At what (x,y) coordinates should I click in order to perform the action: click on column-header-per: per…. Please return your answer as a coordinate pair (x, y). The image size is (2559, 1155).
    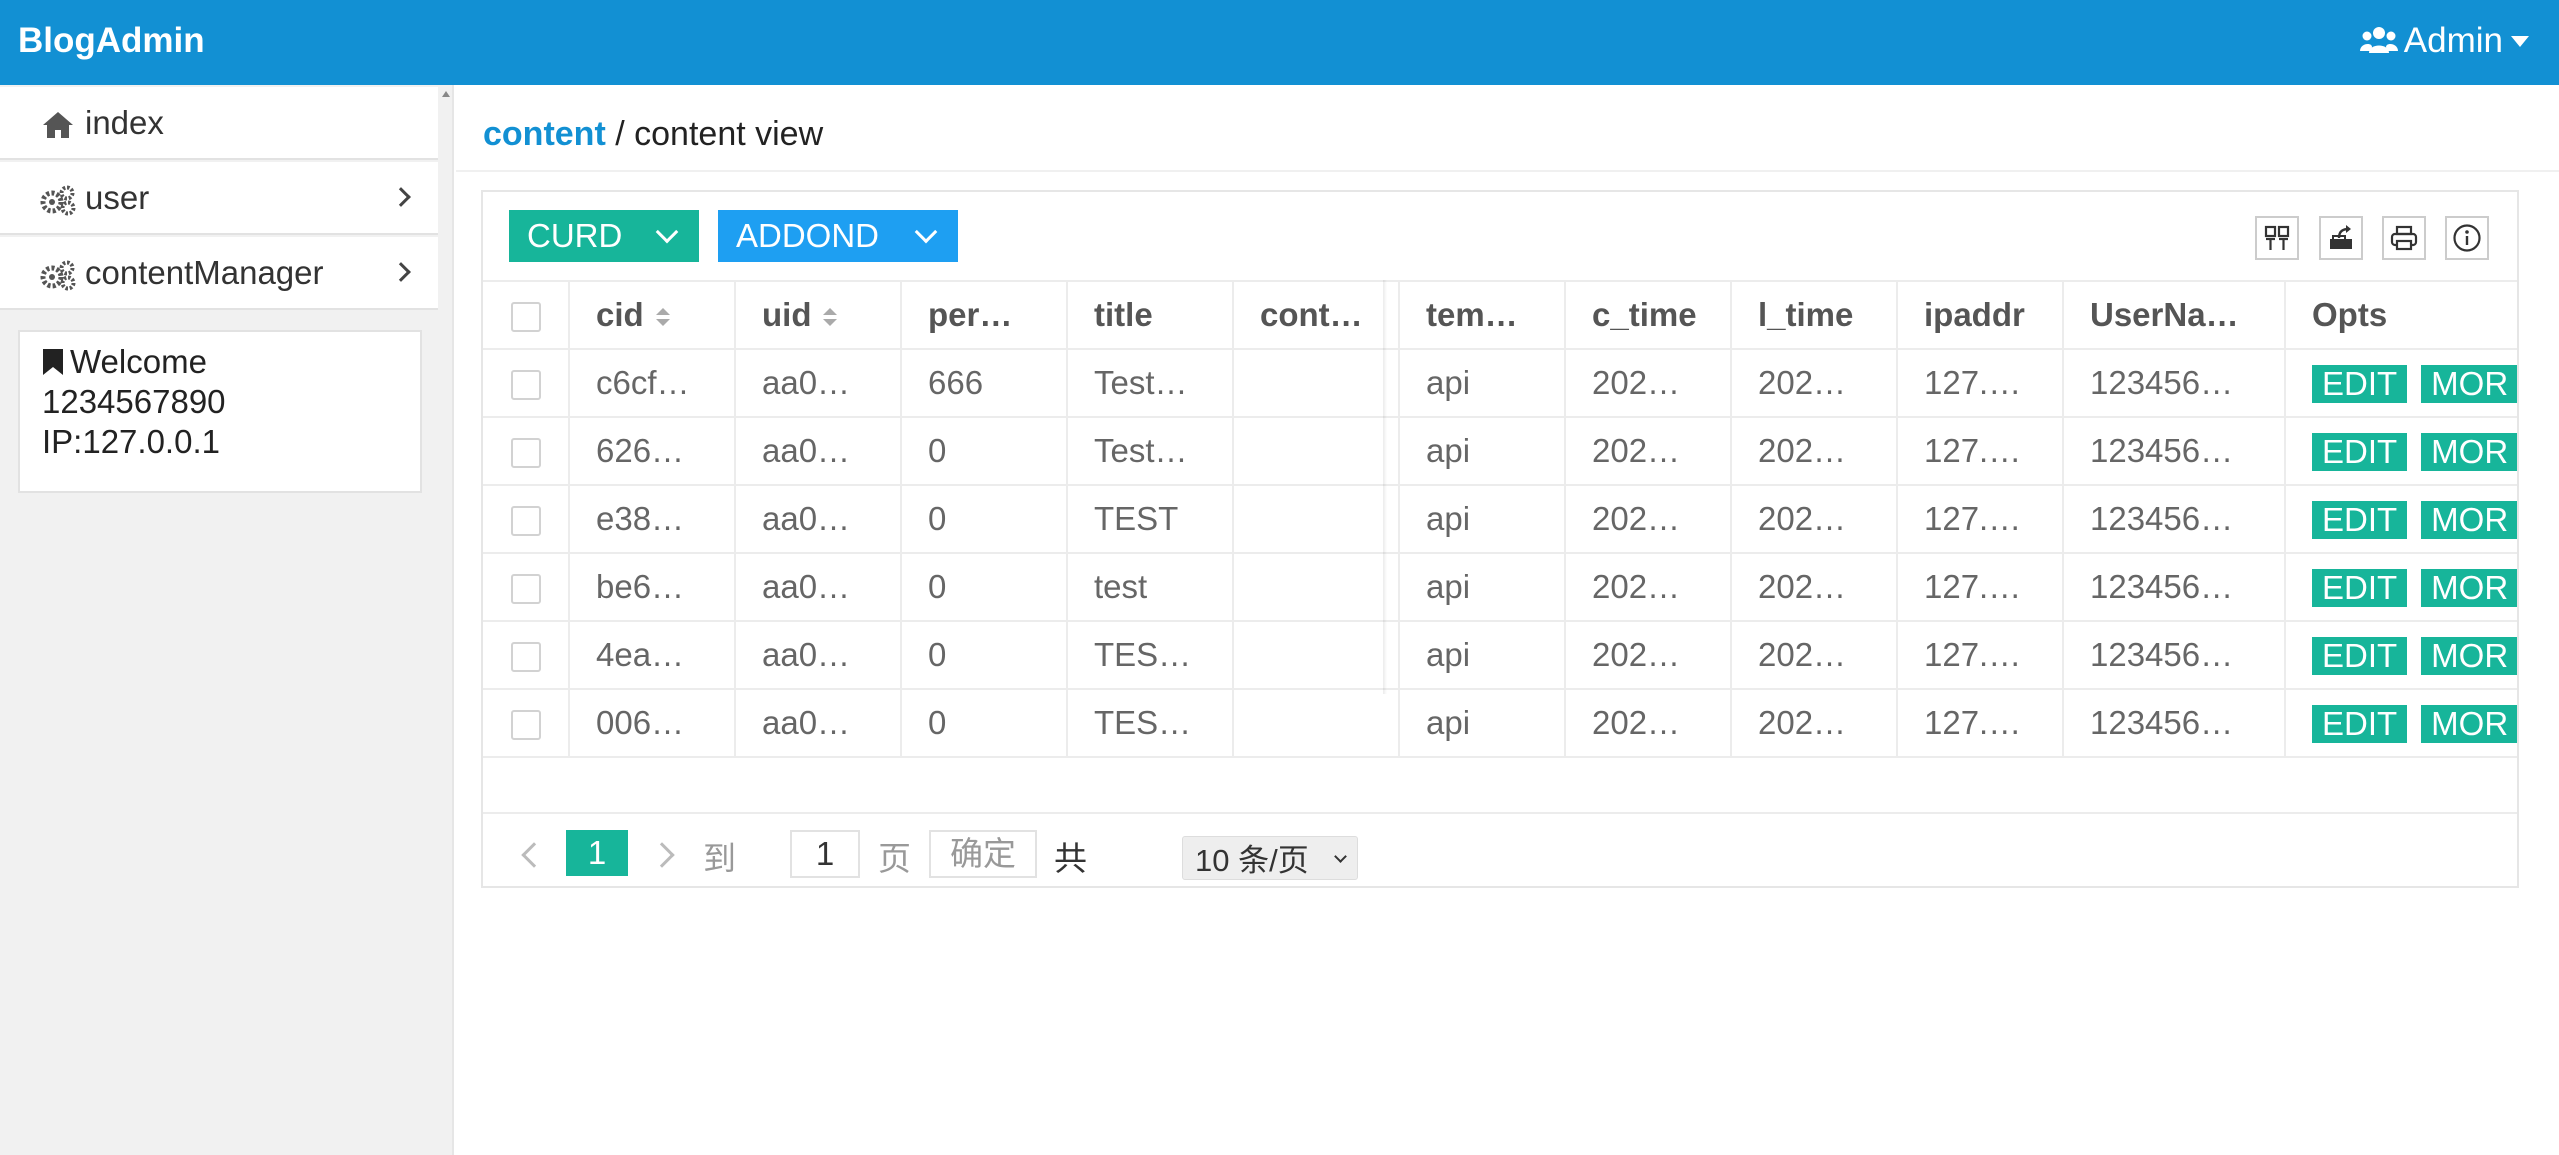
    Looking at the image, I should click on (984, 315).